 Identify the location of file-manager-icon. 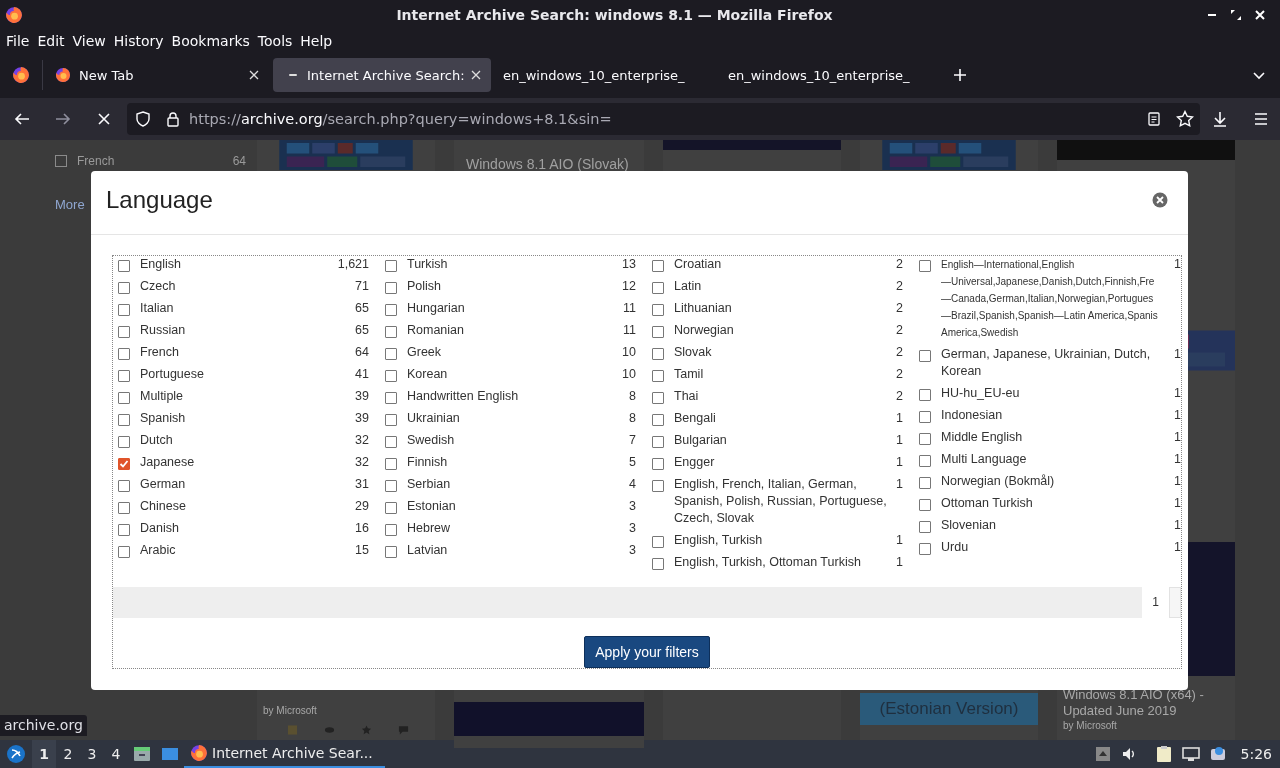
(142, 754).